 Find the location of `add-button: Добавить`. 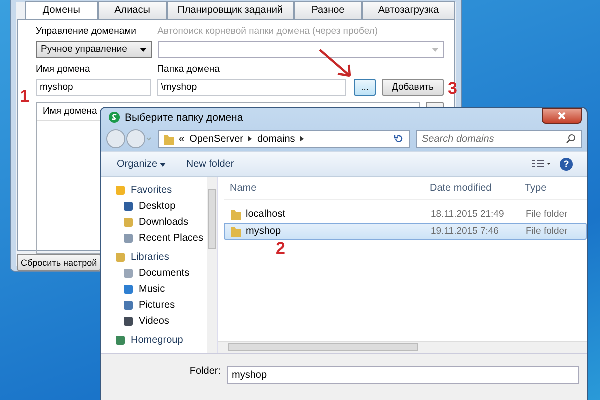

add-button: Добавить is located at coordinates (413, 87).